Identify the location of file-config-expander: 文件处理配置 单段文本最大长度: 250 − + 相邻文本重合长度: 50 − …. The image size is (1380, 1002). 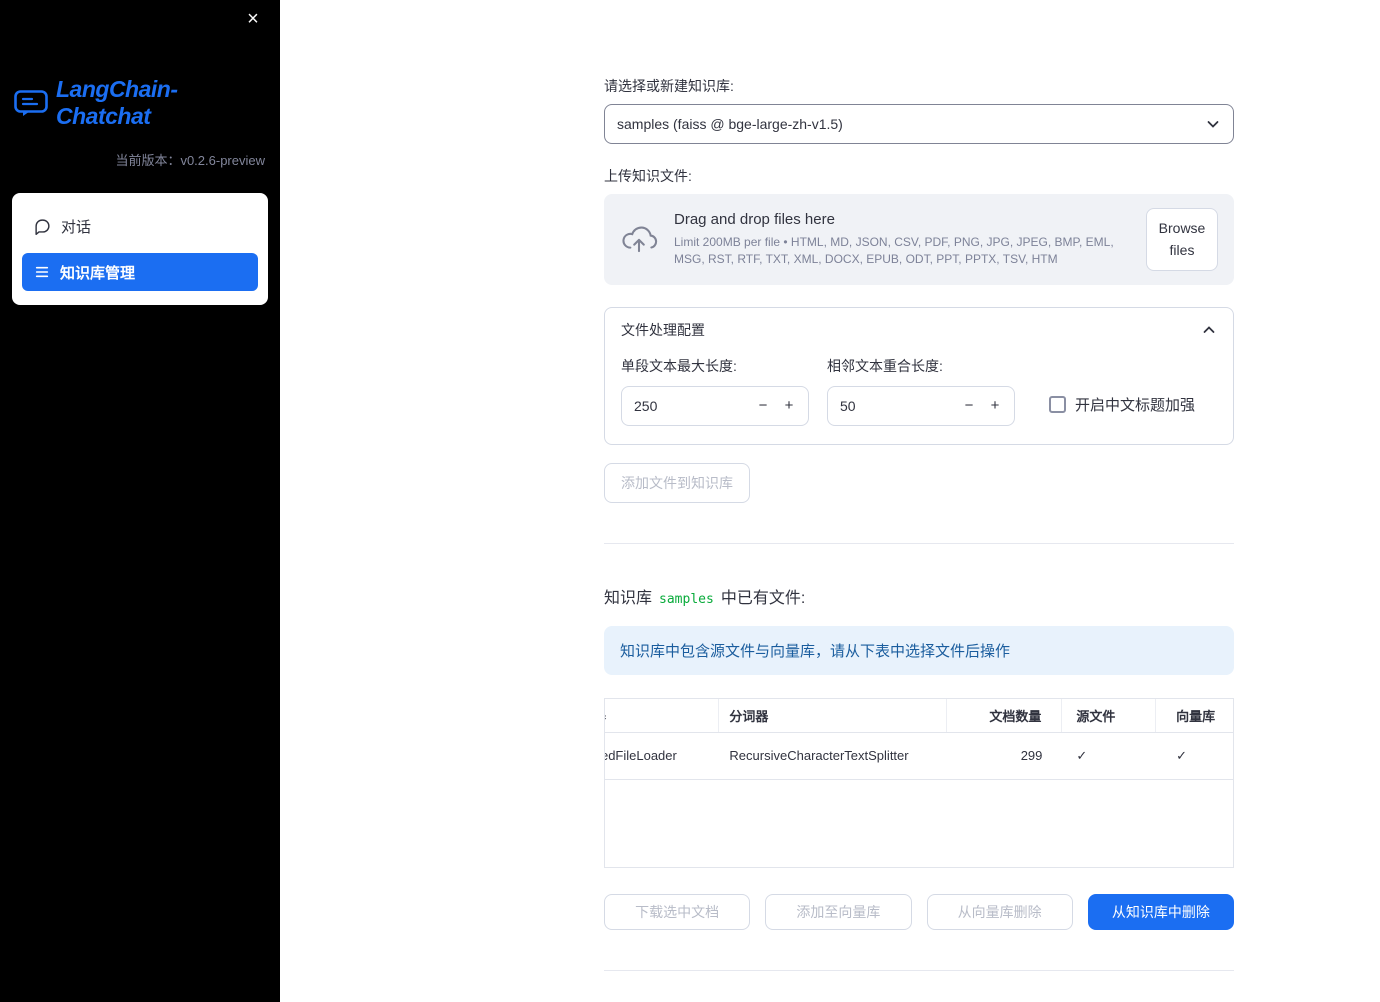
(919, 375).